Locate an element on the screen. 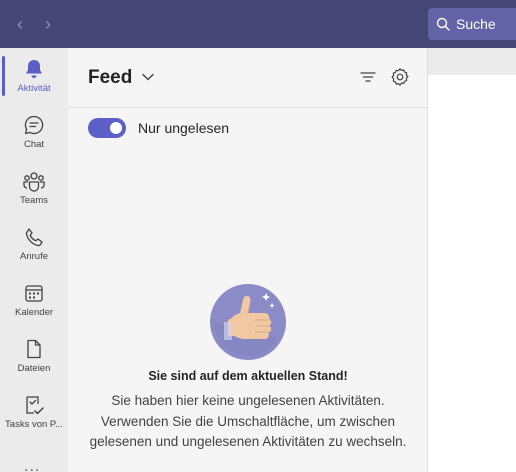  forward-arrow-icon: › is located at coordinates (48, 24).